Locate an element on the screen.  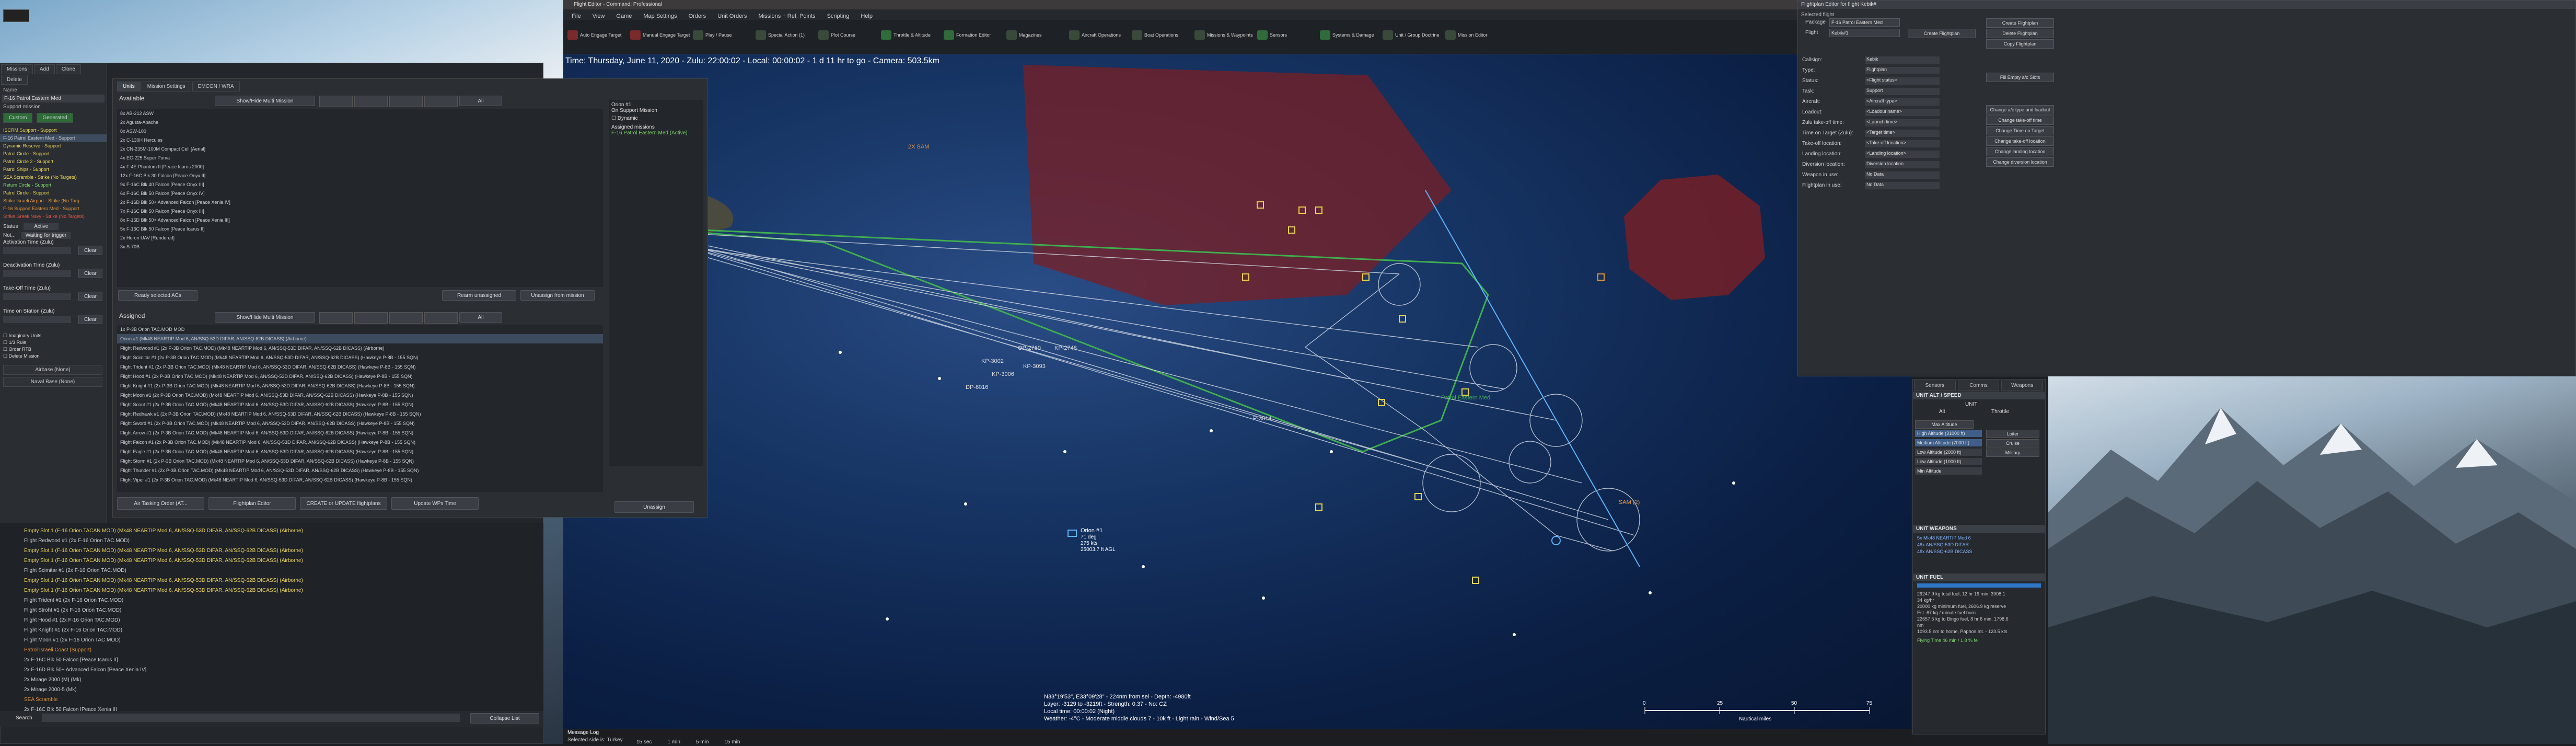
available-unit-row: 3x S-70B is located at coordinates (360, 247).